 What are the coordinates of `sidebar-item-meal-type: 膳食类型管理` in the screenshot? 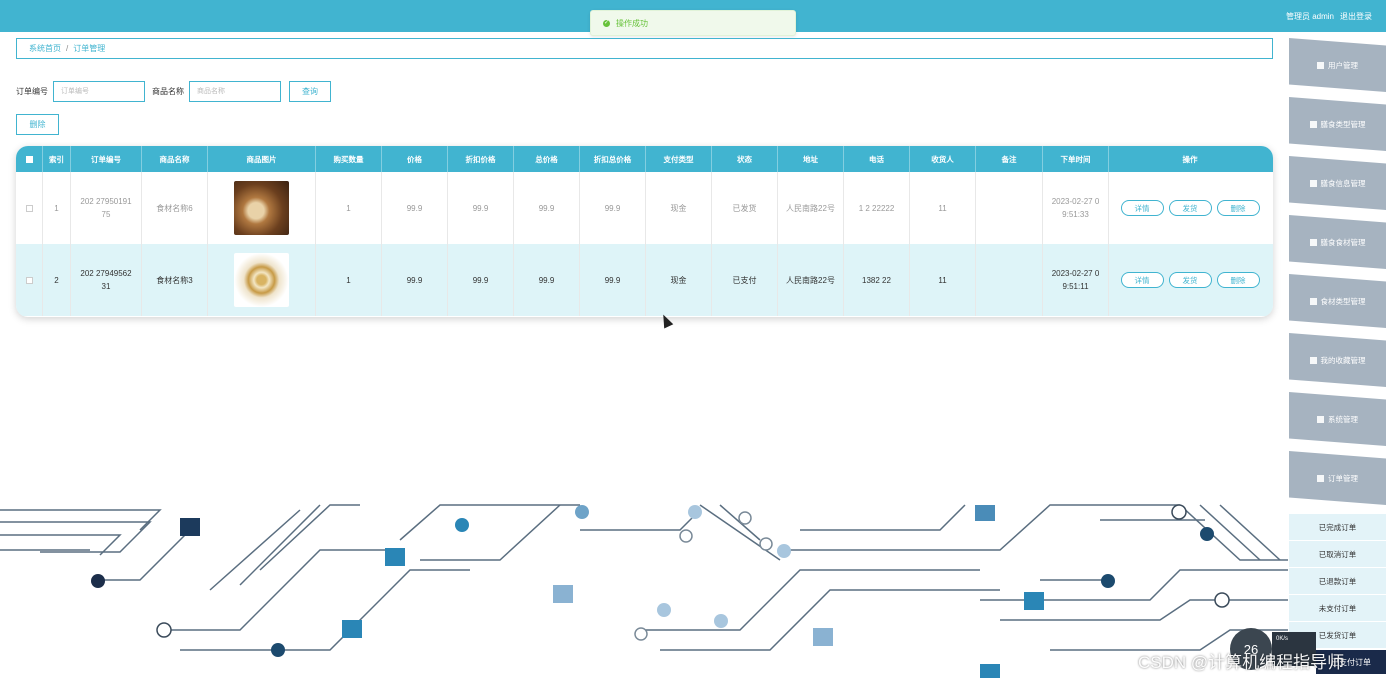 It's located at (1337, 126).